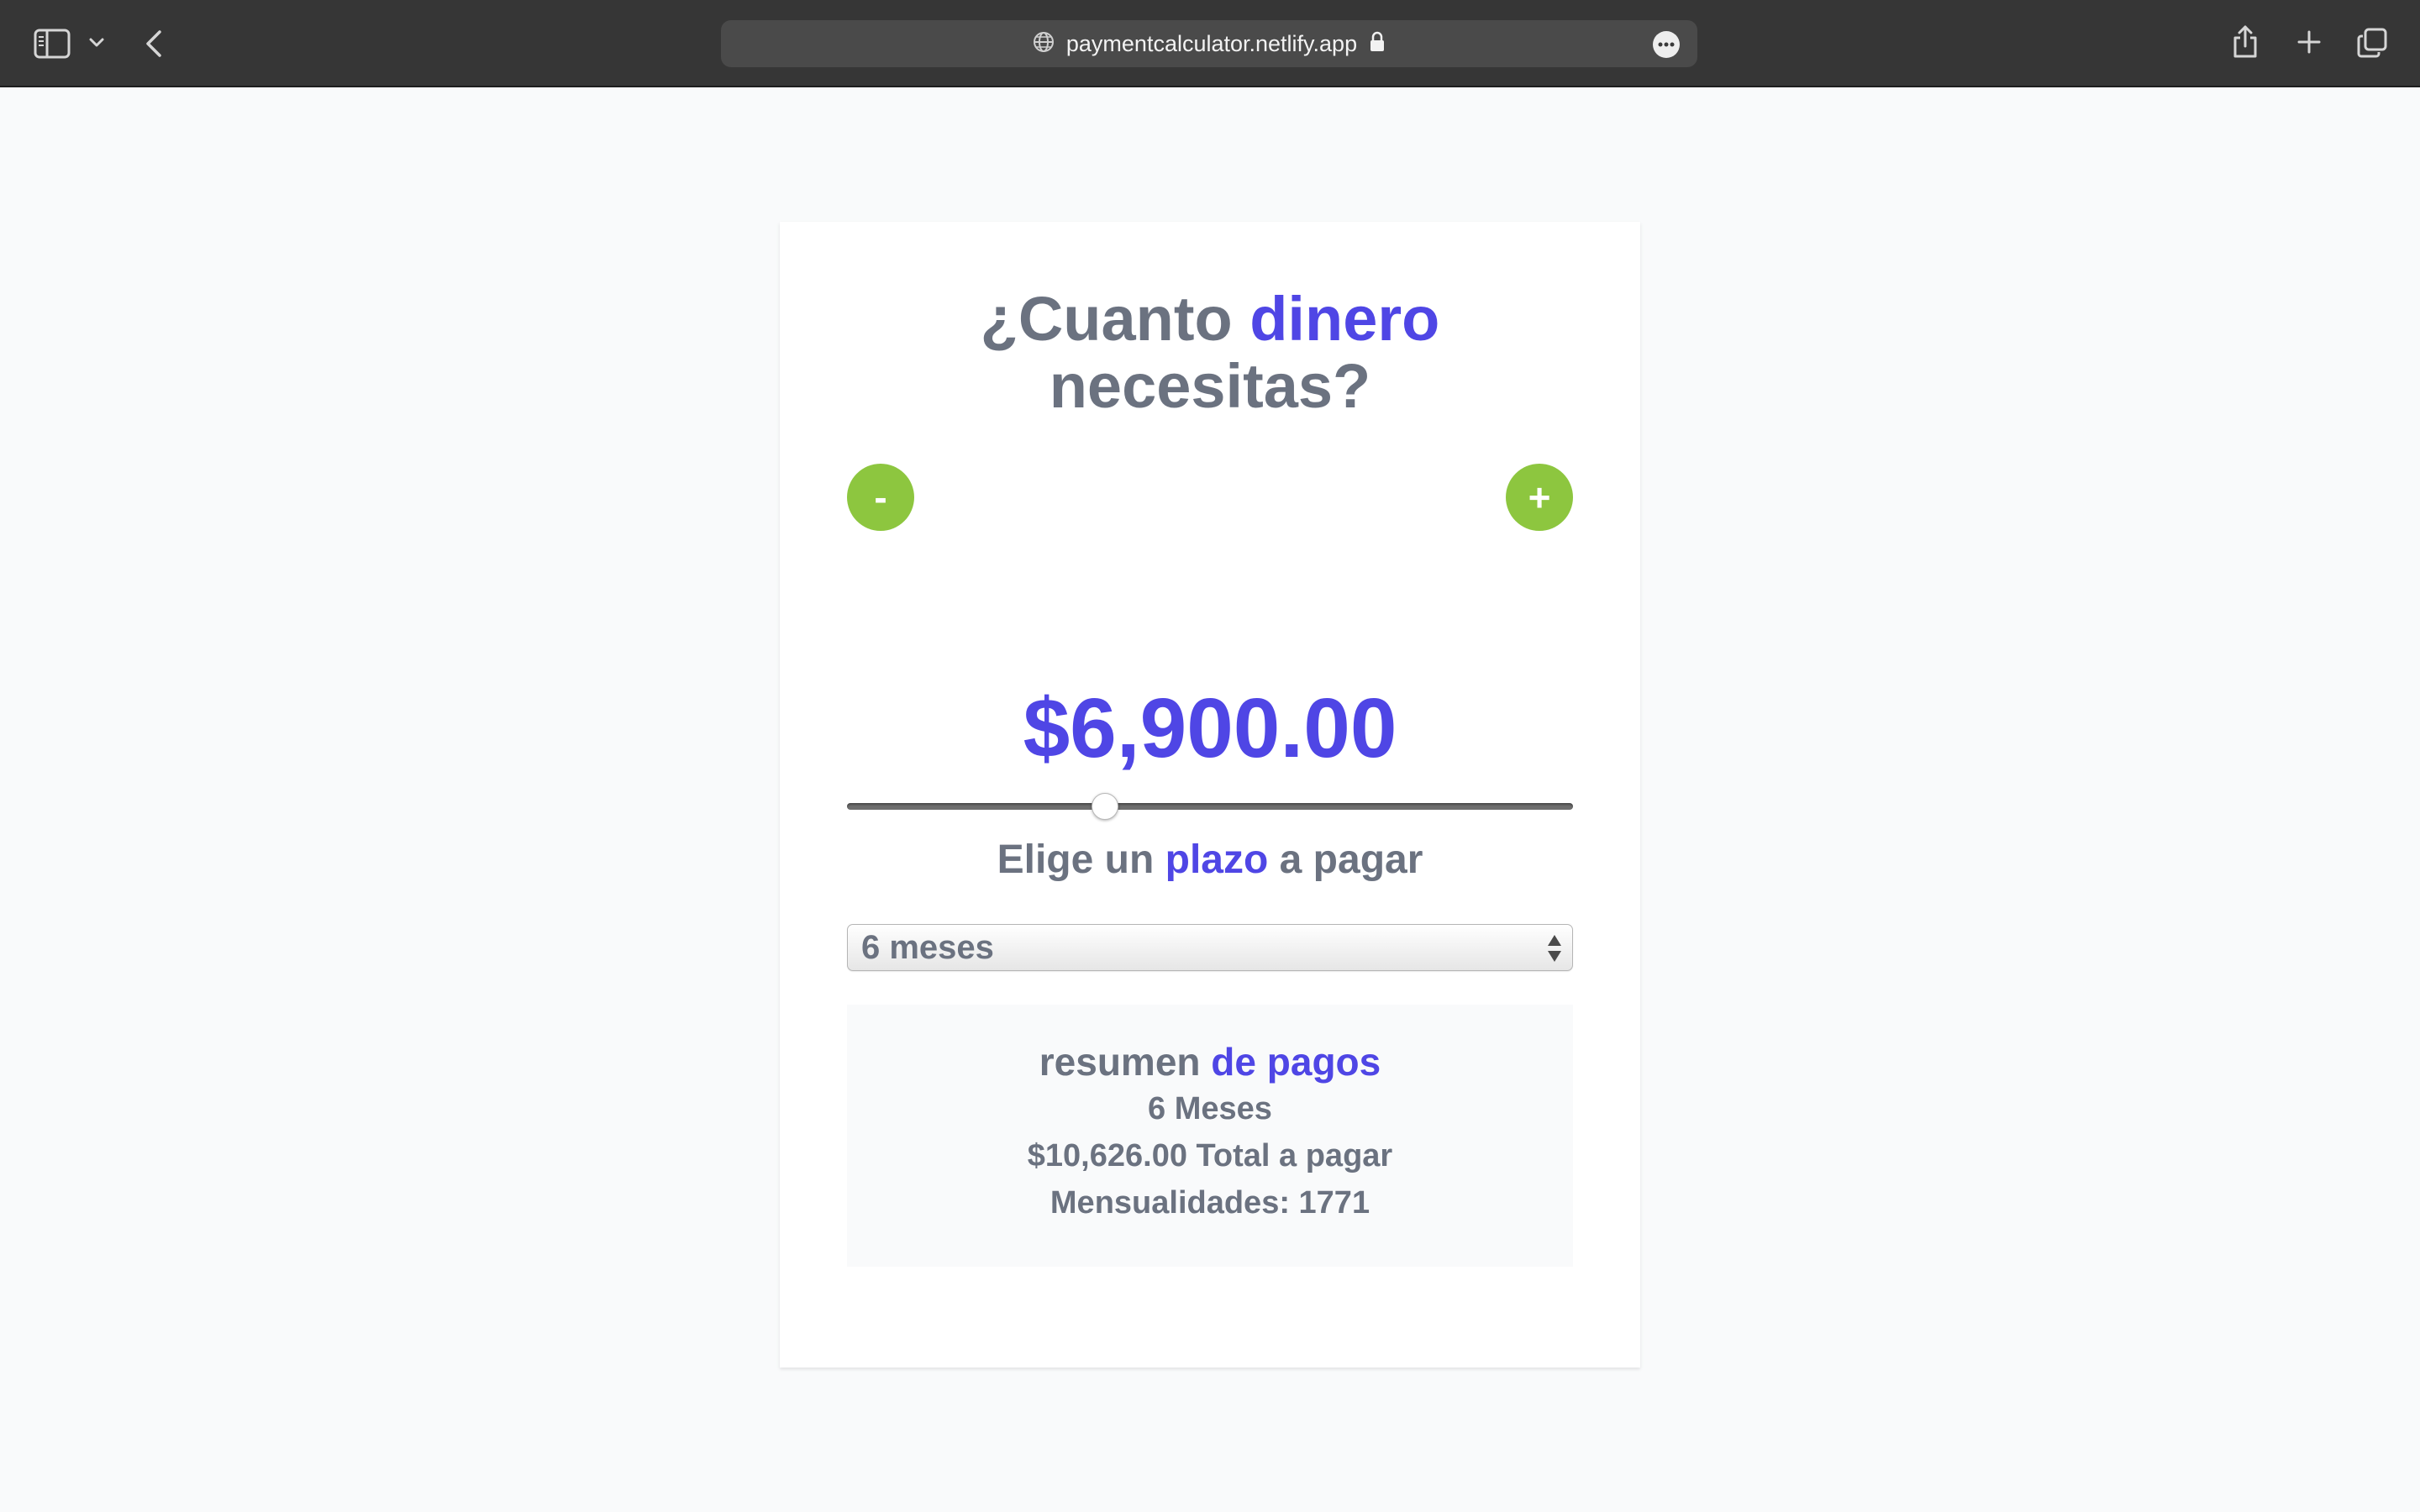  I want to click on term-heading-part1: Elige un, so click(1076, 859).